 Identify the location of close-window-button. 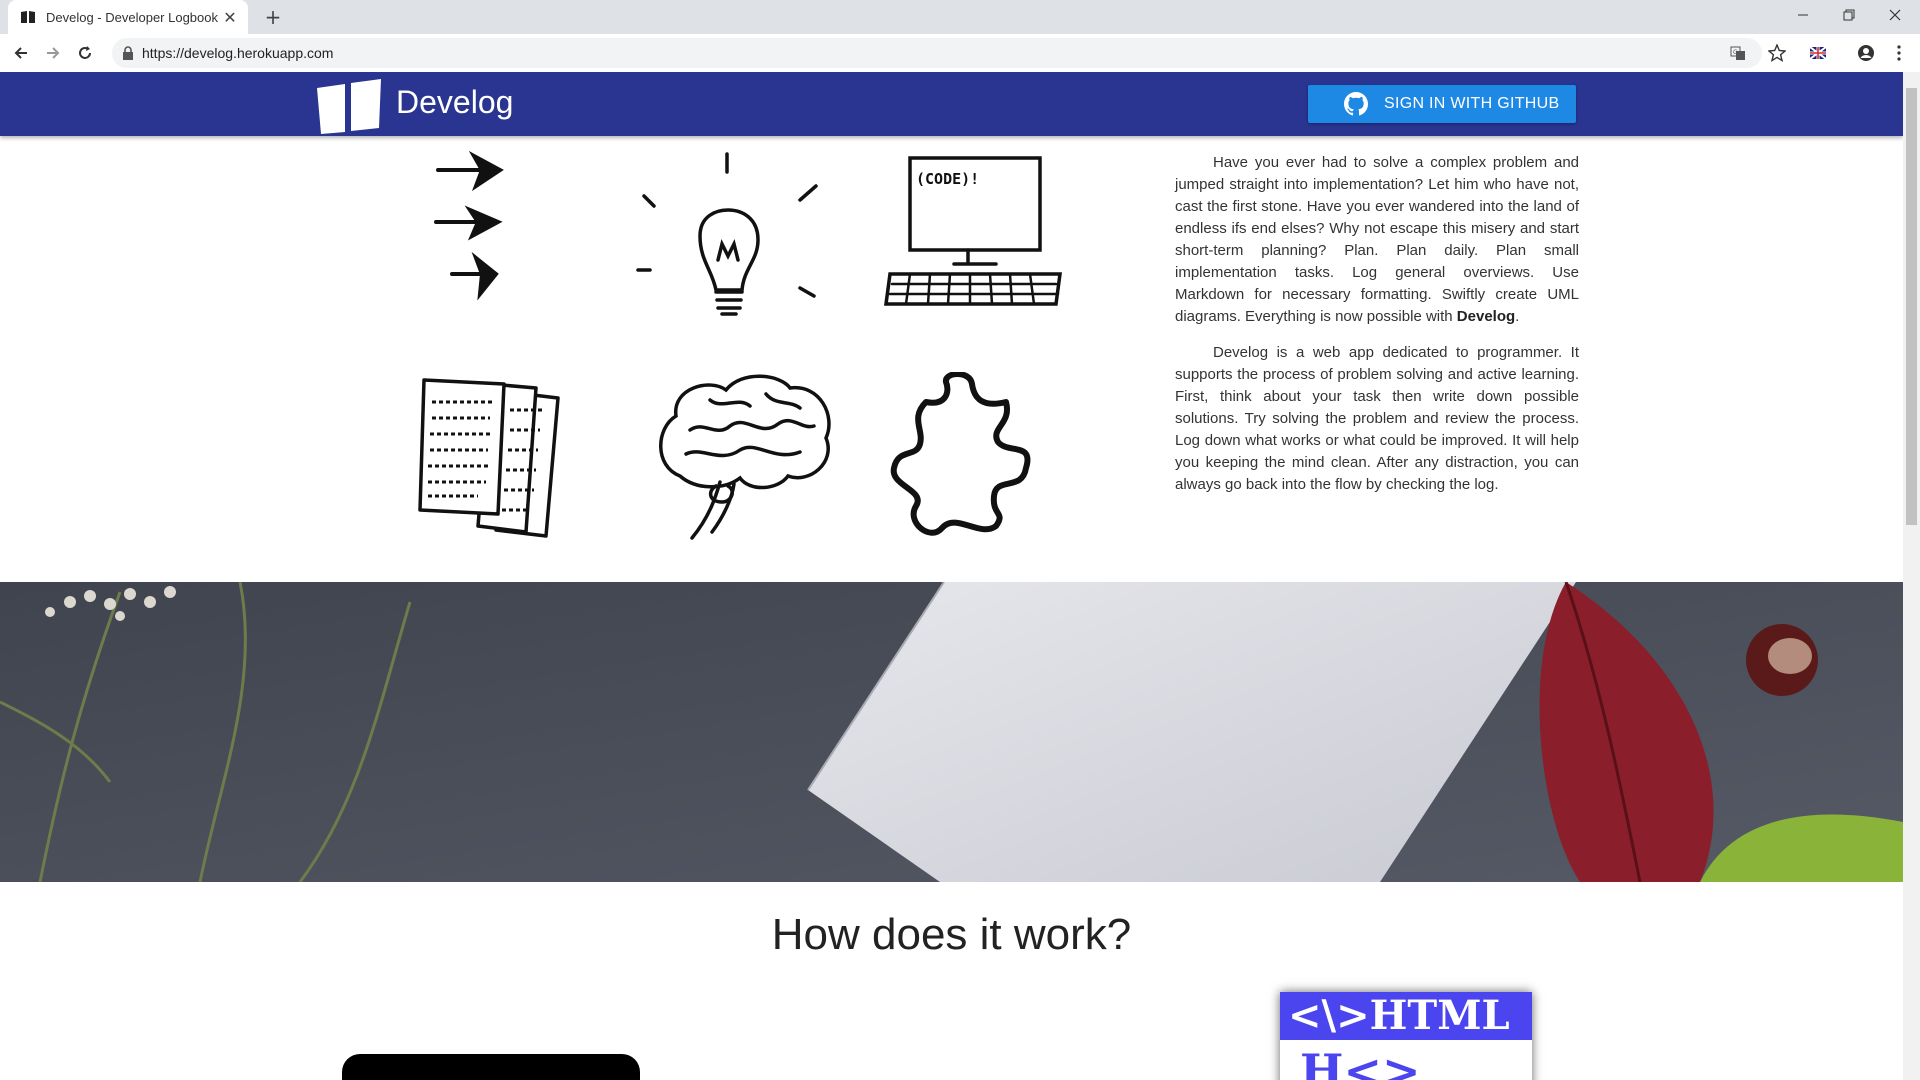
(1895, 15).